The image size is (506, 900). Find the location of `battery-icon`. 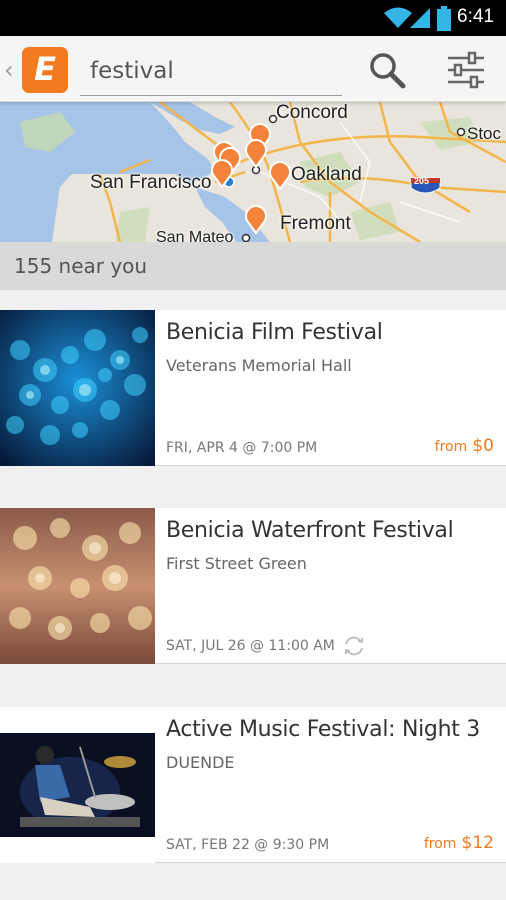

battery-icon is located at coordinates (444, 18).